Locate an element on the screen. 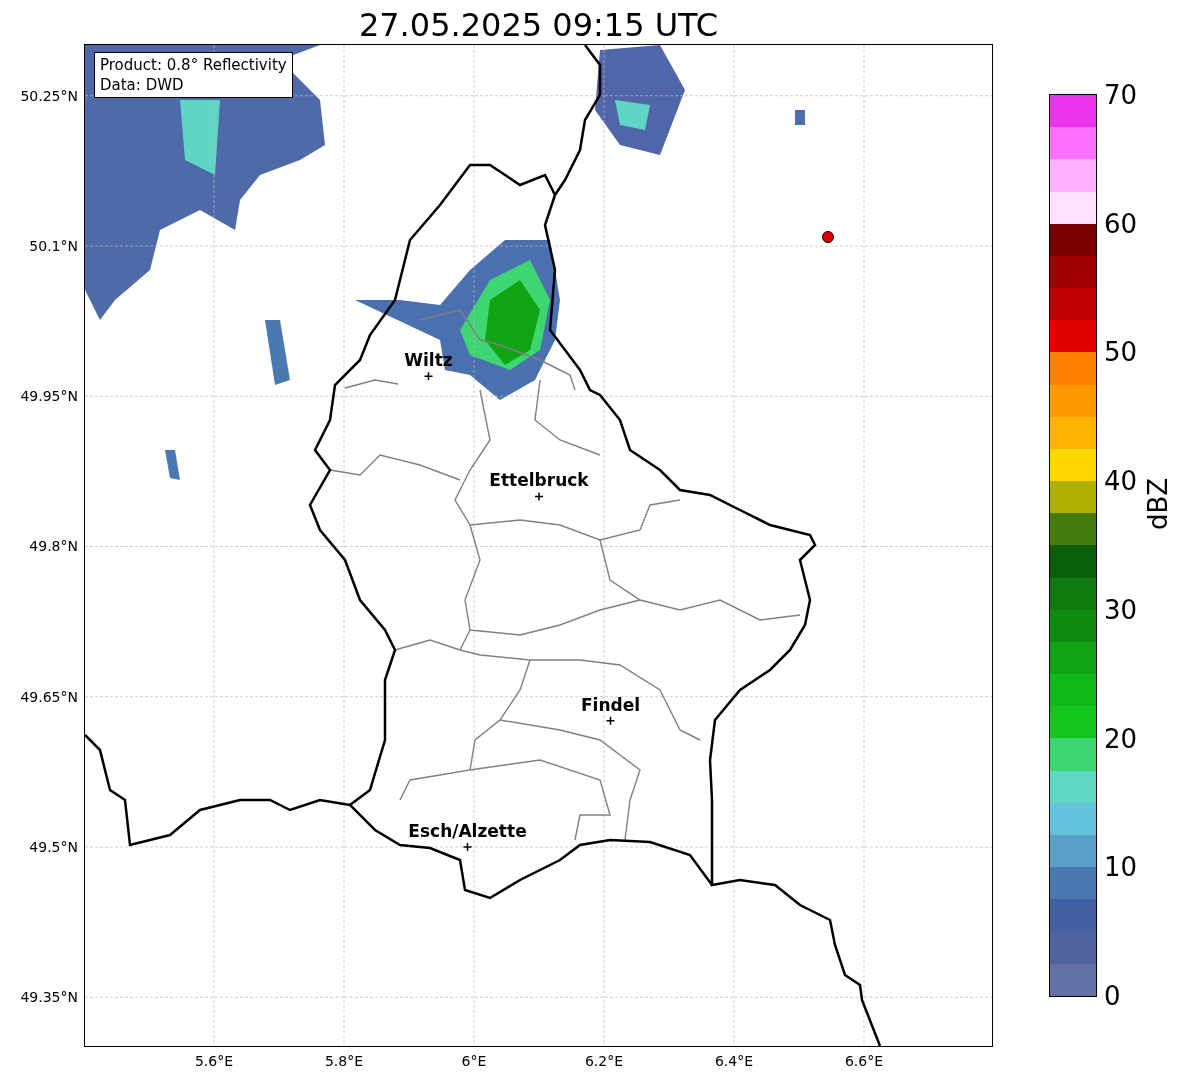  city-label: Findel is located at coordinates (610, 704).